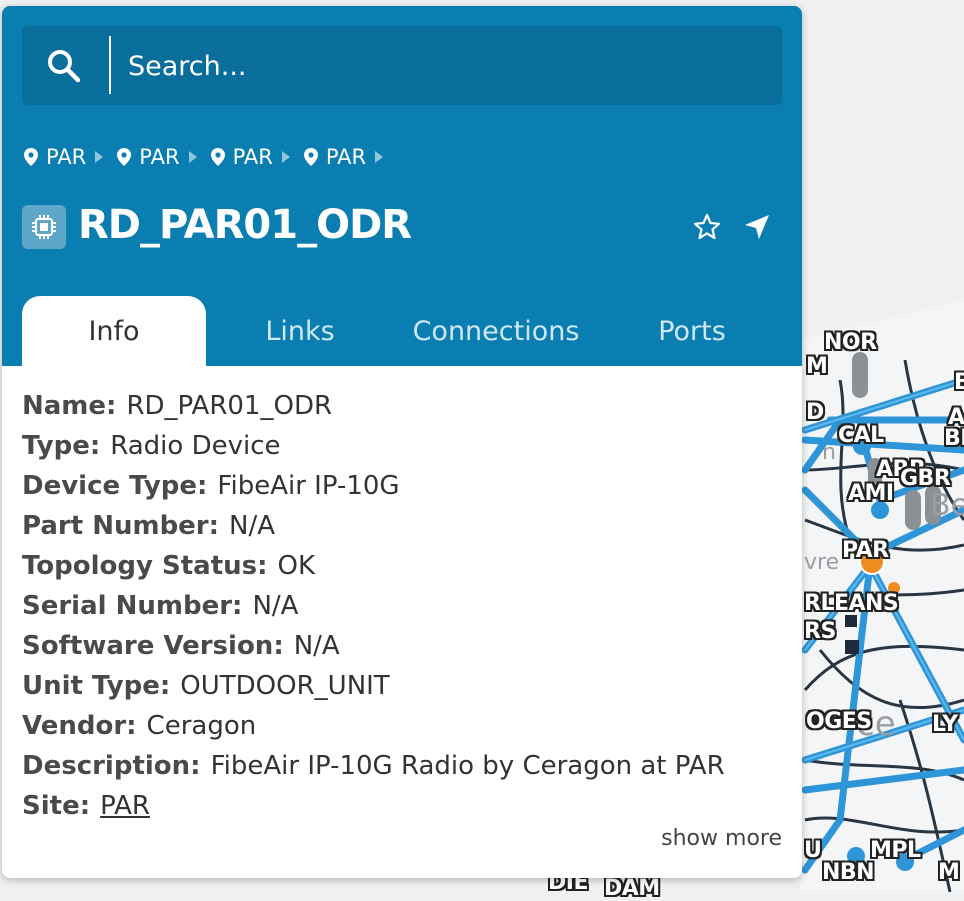  Describe the element at coordinates (467, 766) in the screenshot. I see `info-value: FibeAir IP-10G Radio by Ceragon at PAR` at that location.